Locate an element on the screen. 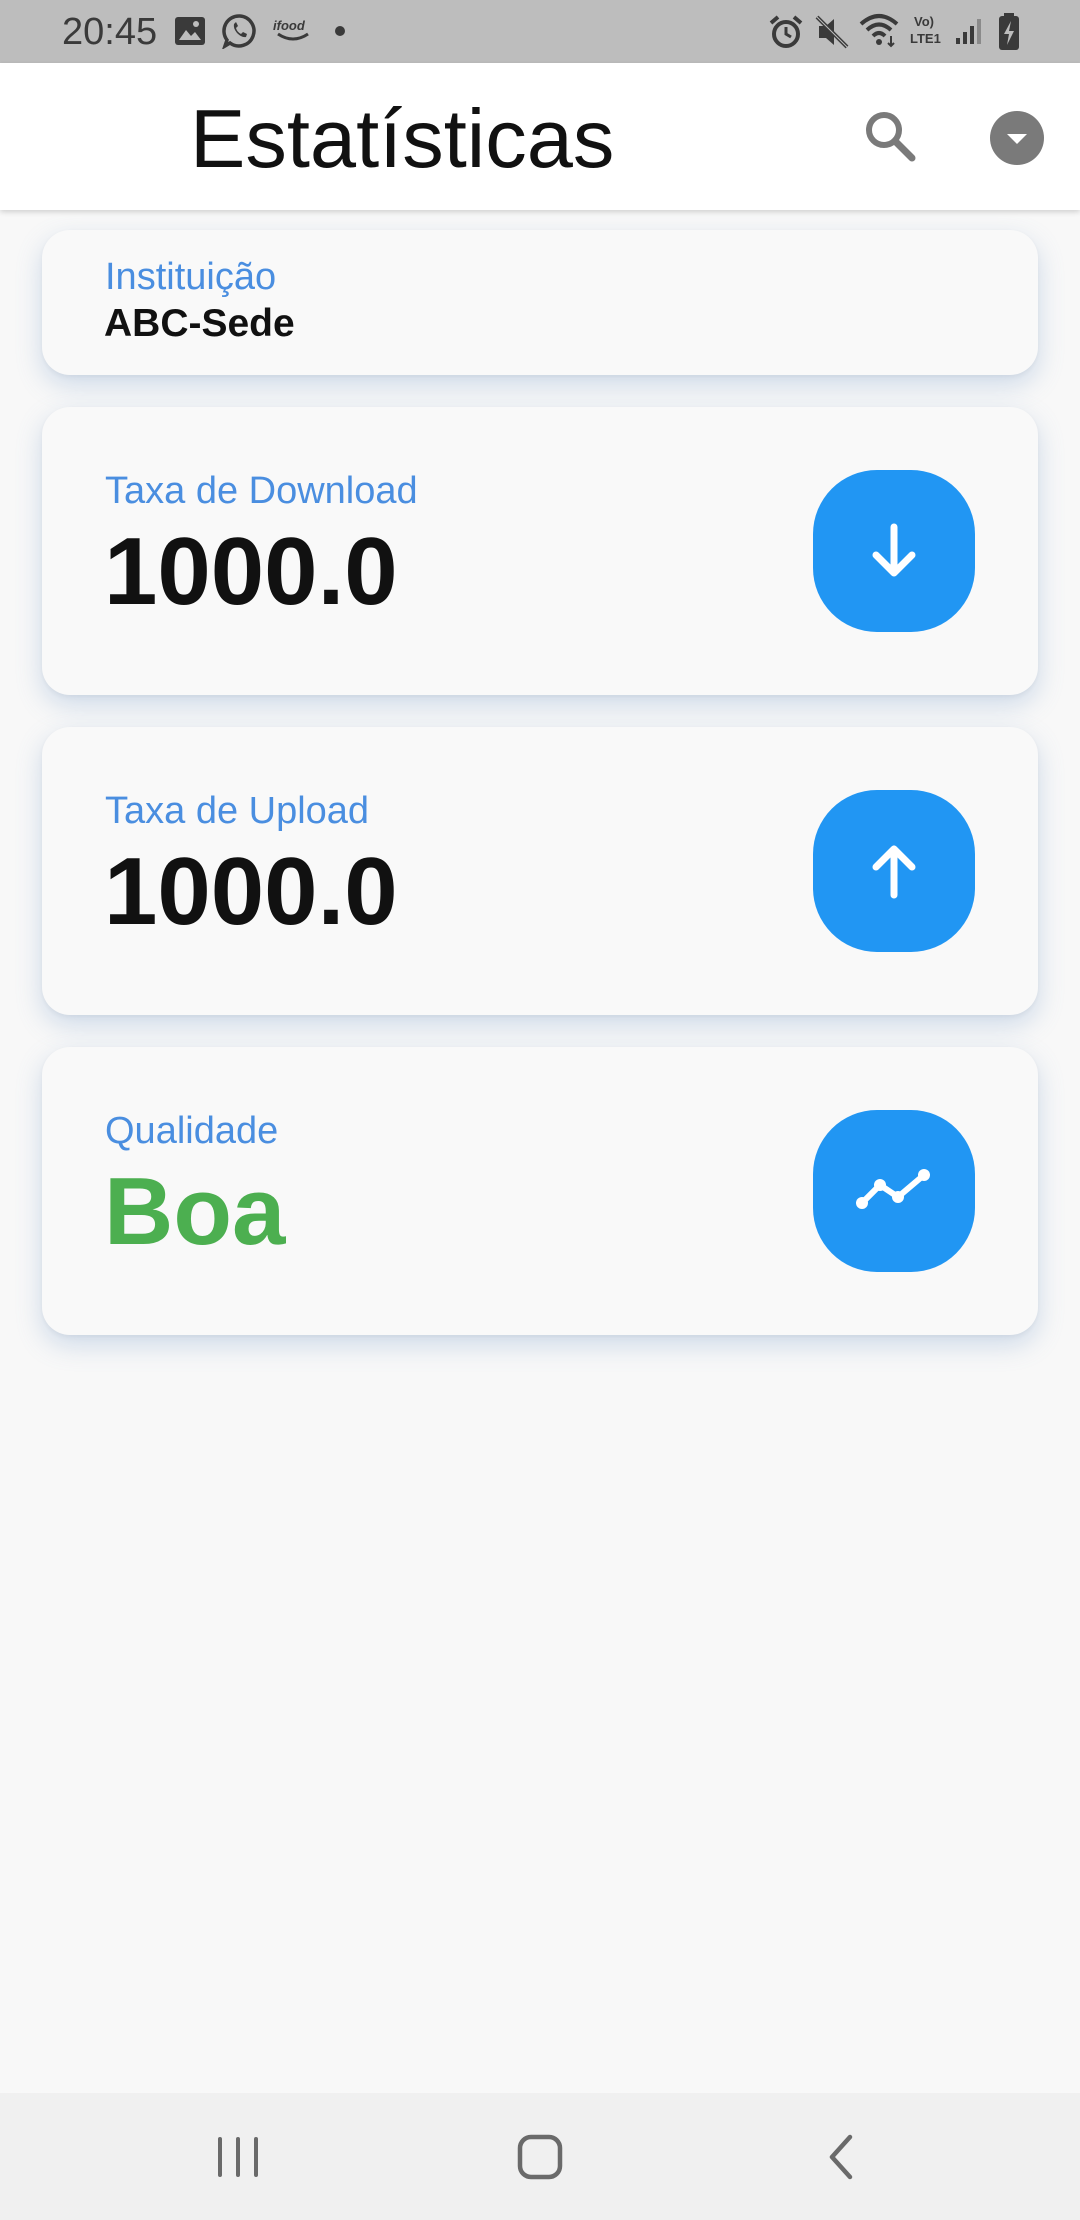 This screenshot has width=1080, height=2220. volte-bottom-text: LTE1 is located at coordinates (925, 38).